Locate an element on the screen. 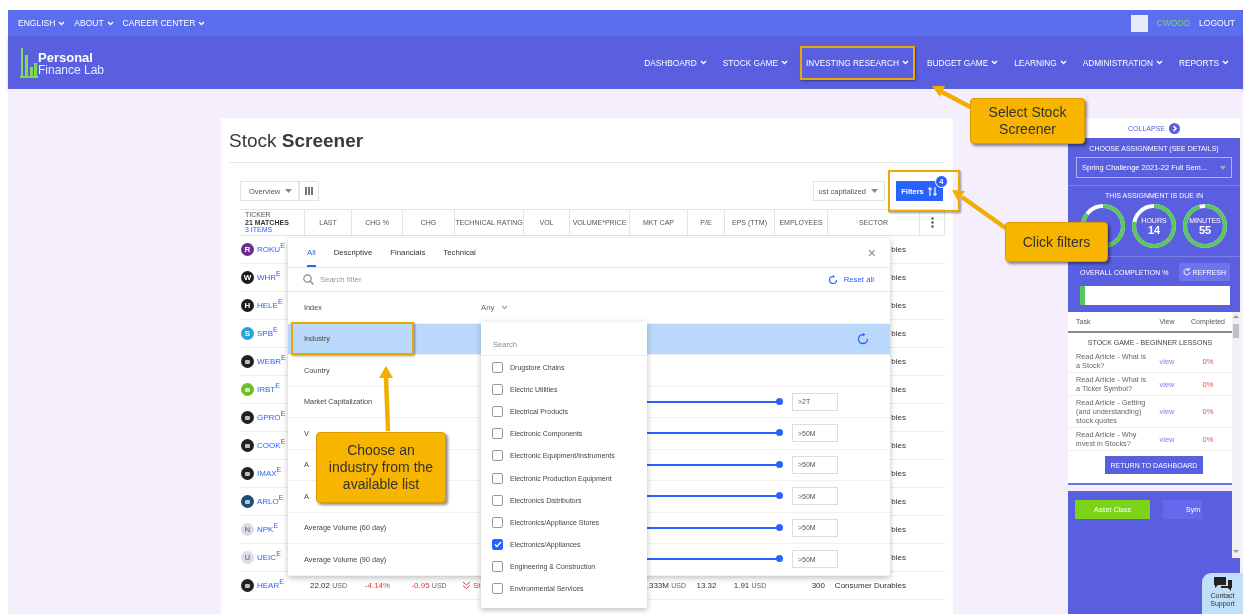 Image resolution: width=1248 pixels, height=614 pixels. top-link: ABOUT is located at coordinates (94, 23).